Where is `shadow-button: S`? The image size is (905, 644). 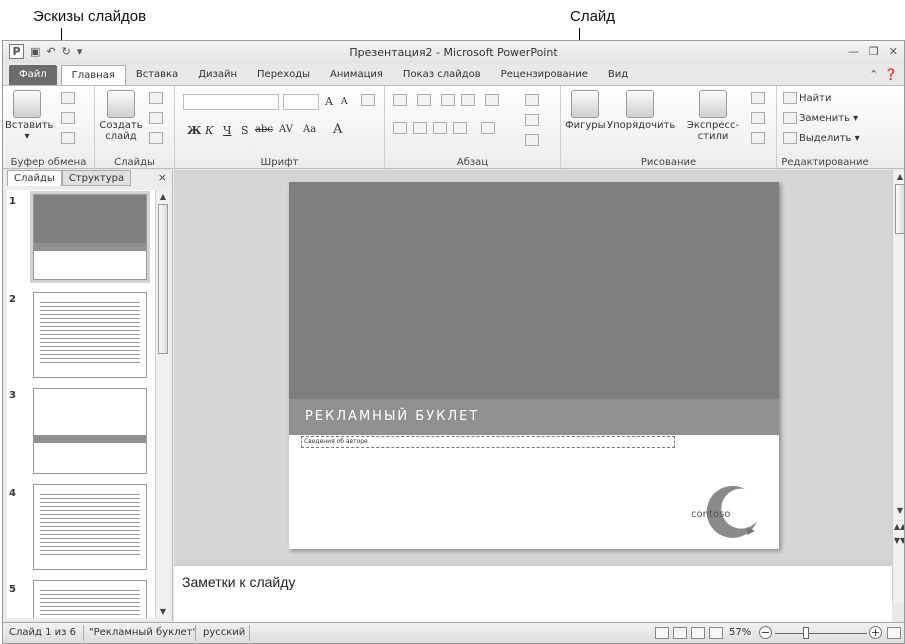
shadow-button: S is located at coordinates (245, 130).